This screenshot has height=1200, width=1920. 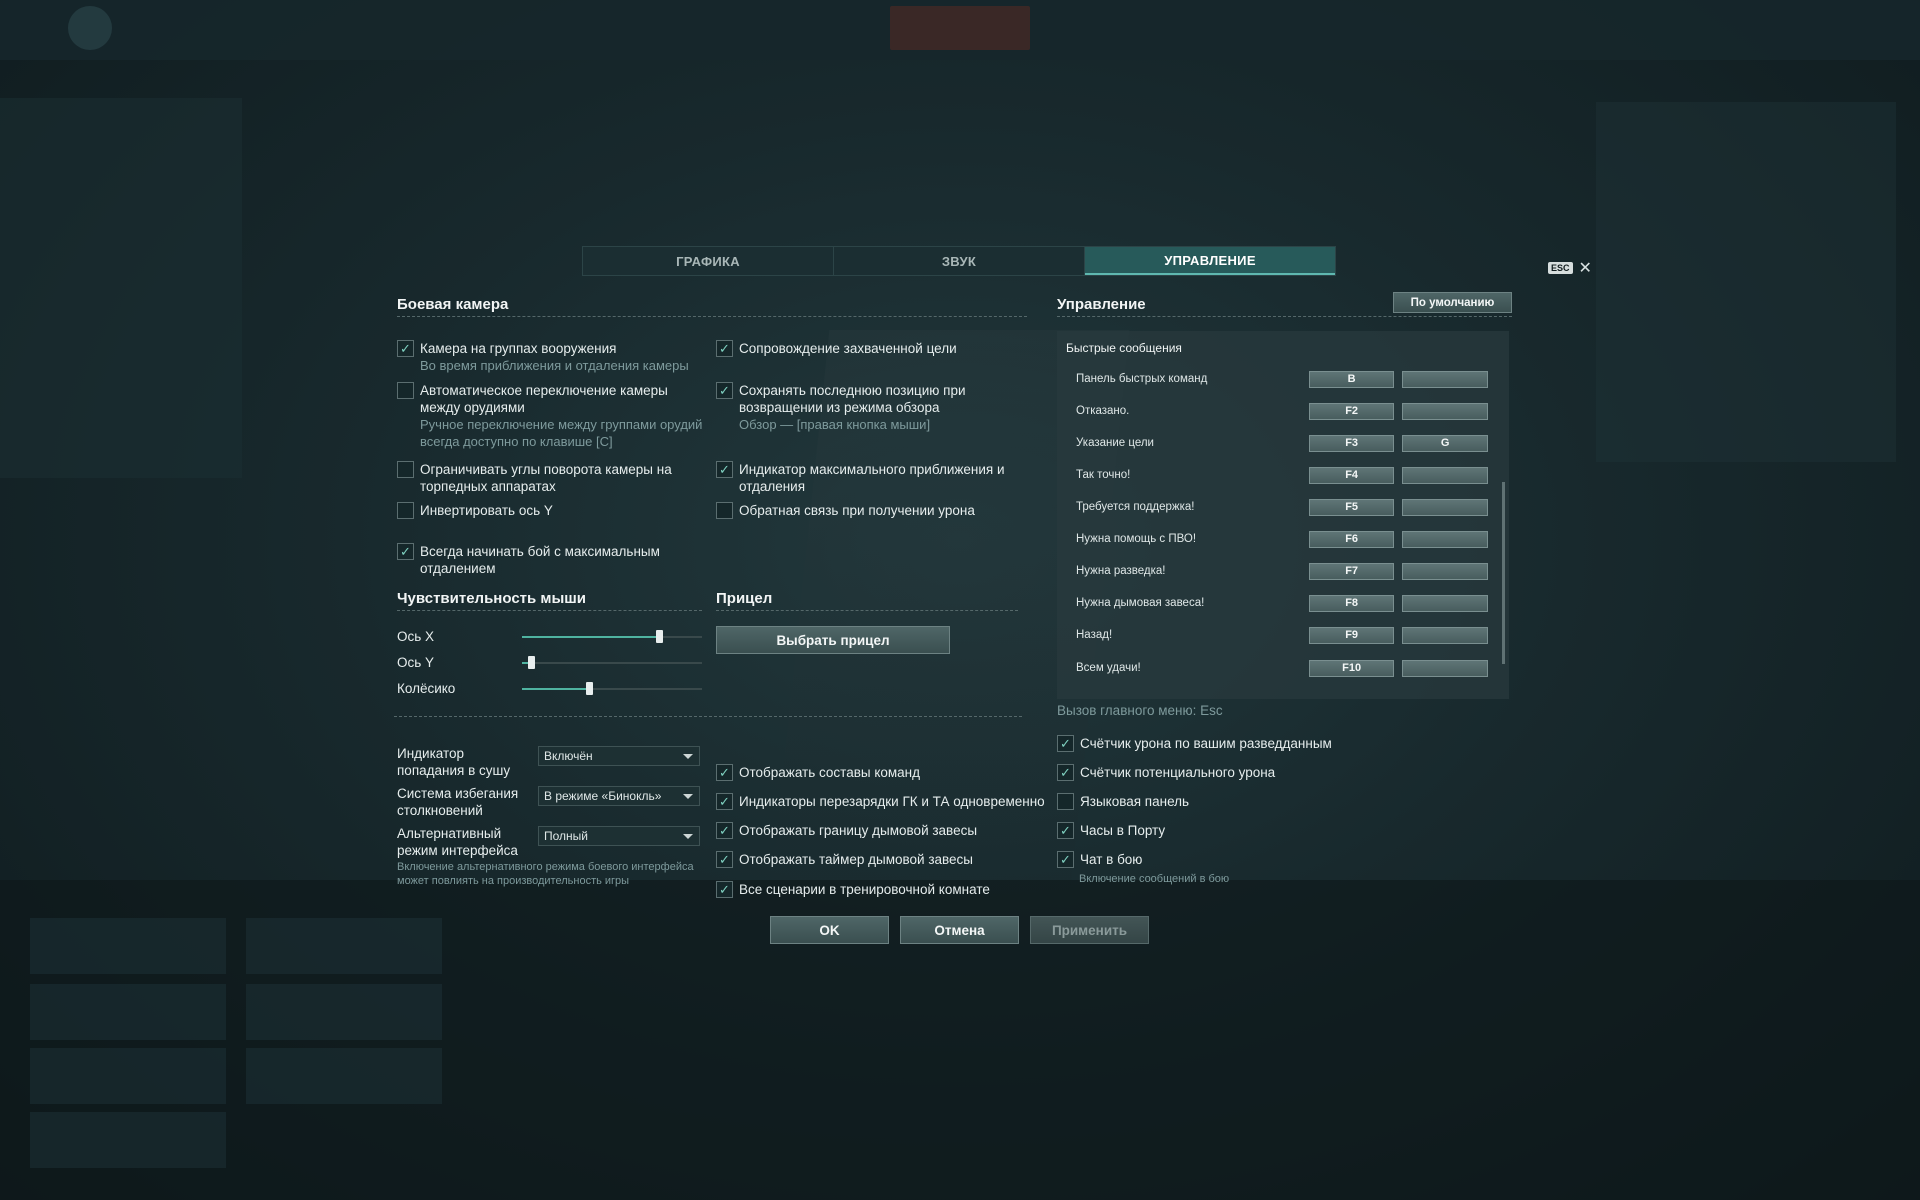 What do you see at coordinates (1111, 859) in the screenshot?
I see `option-label: Чат в бою` at bounding box center [1111, 859].